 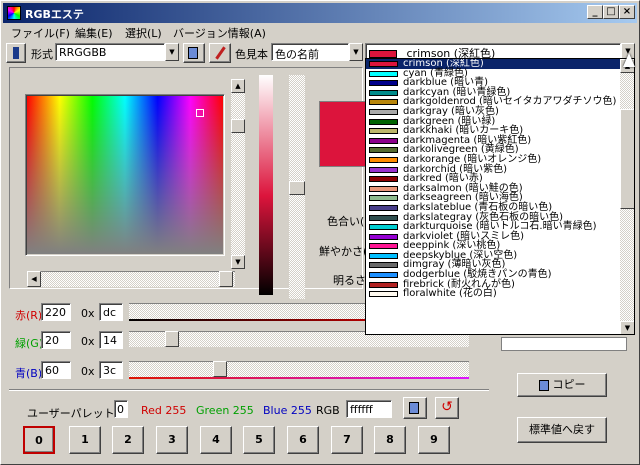 I want to click on palette-button-2: 2, so click(x=128, y=440).